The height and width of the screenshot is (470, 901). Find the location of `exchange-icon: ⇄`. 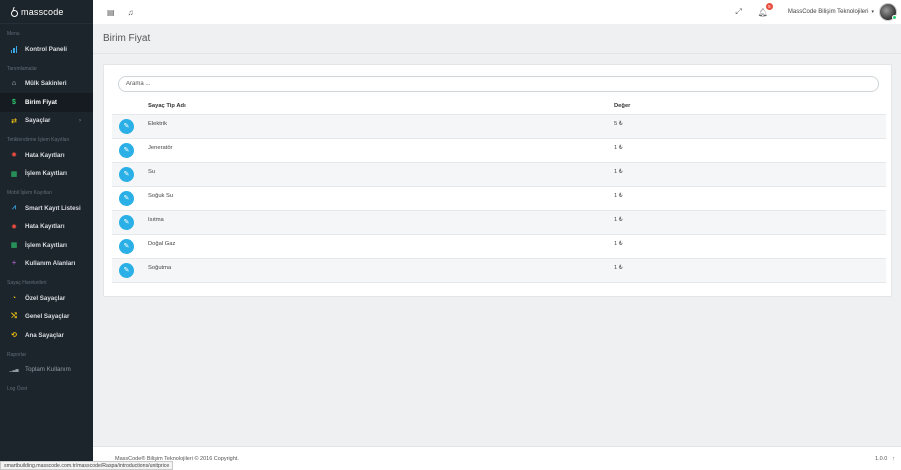

exchange-icon: ⇄ is located at coordinates (14, 121).